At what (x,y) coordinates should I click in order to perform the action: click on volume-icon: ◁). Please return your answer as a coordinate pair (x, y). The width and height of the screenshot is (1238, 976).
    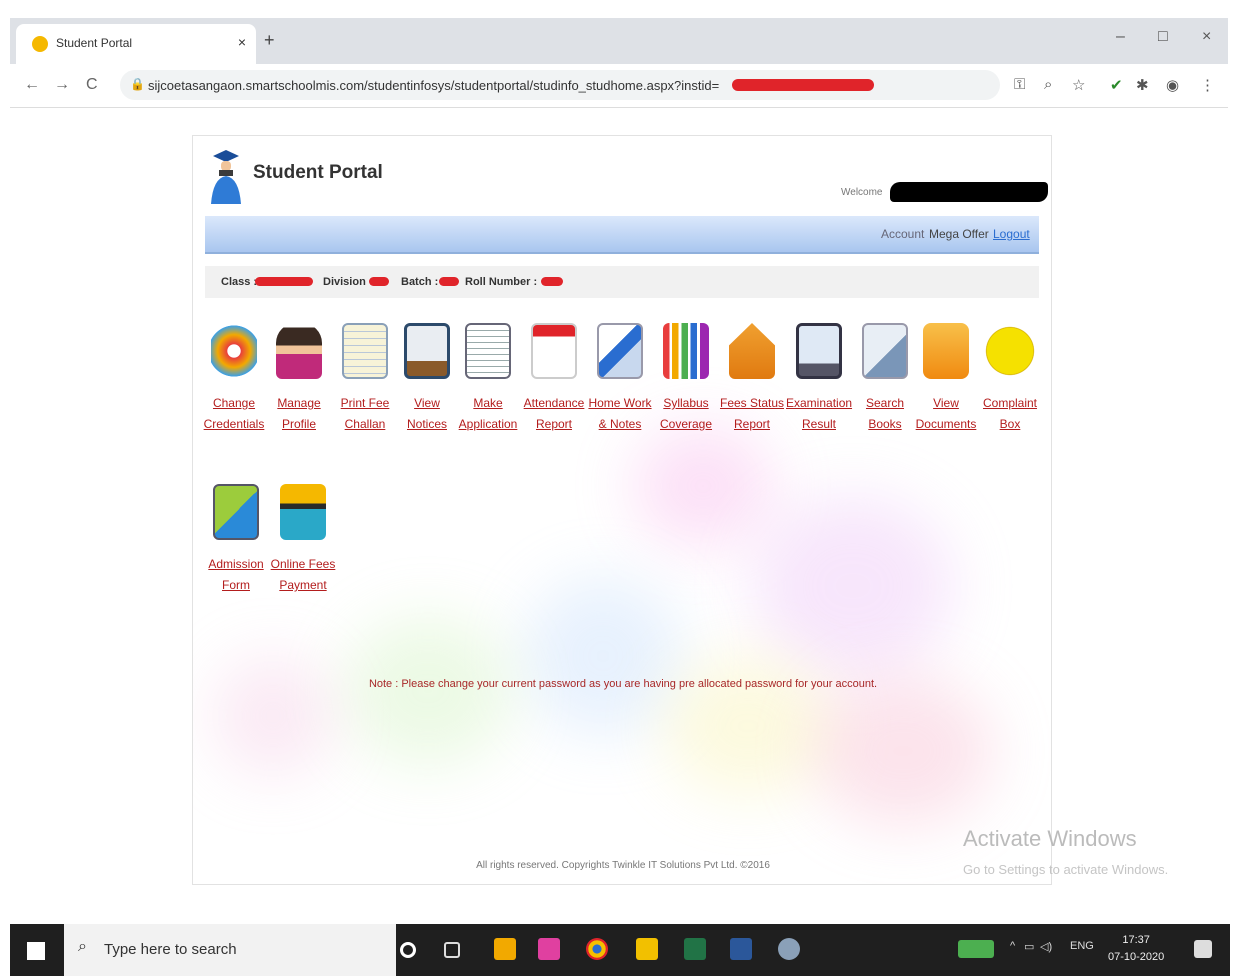
    Looking at the image, I should click on (1046, 946).